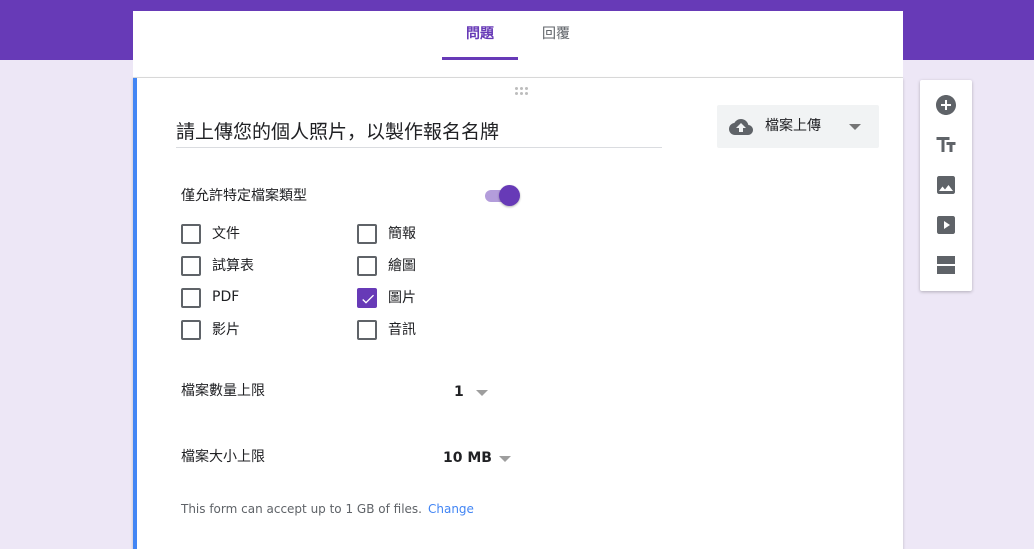 The width and height of the screenshot is (1034, 549). I want to click on question-type-dropdown: 檔案上傳, so click(798, 126).